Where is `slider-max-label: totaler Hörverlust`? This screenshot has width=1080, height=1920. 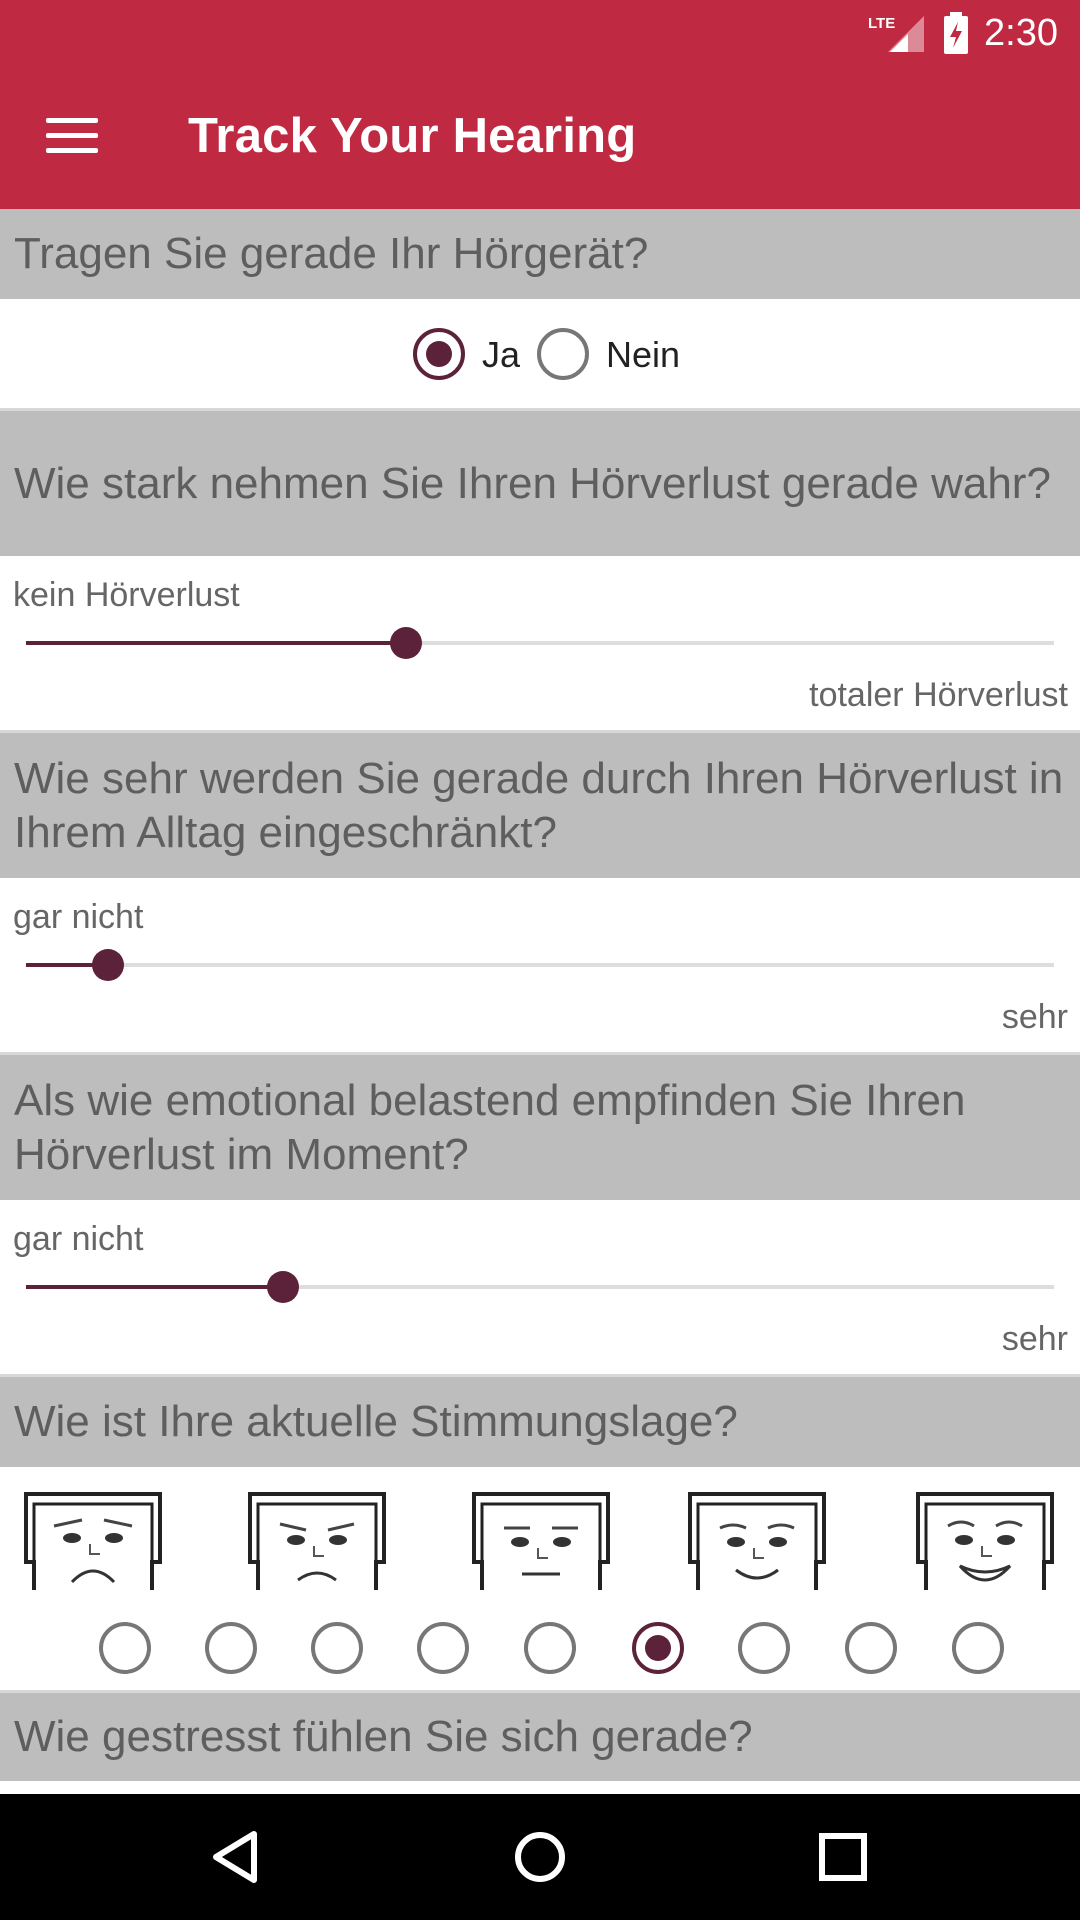
slider-max-label: totaler Hörverlust is located at coordinates (938, 695).